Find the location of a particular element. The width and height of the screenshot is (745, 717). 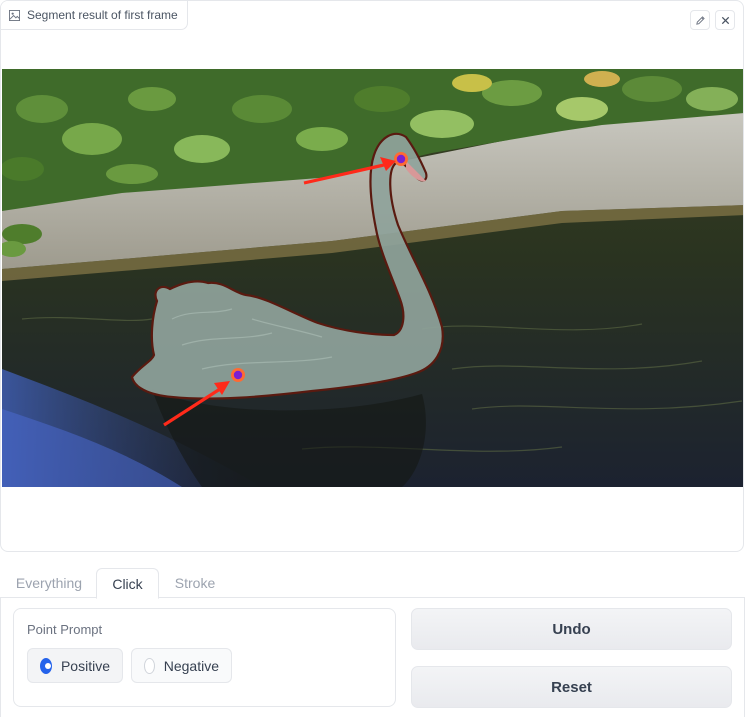

radio-positive-label: Positive is located at coordinates (85, 665).